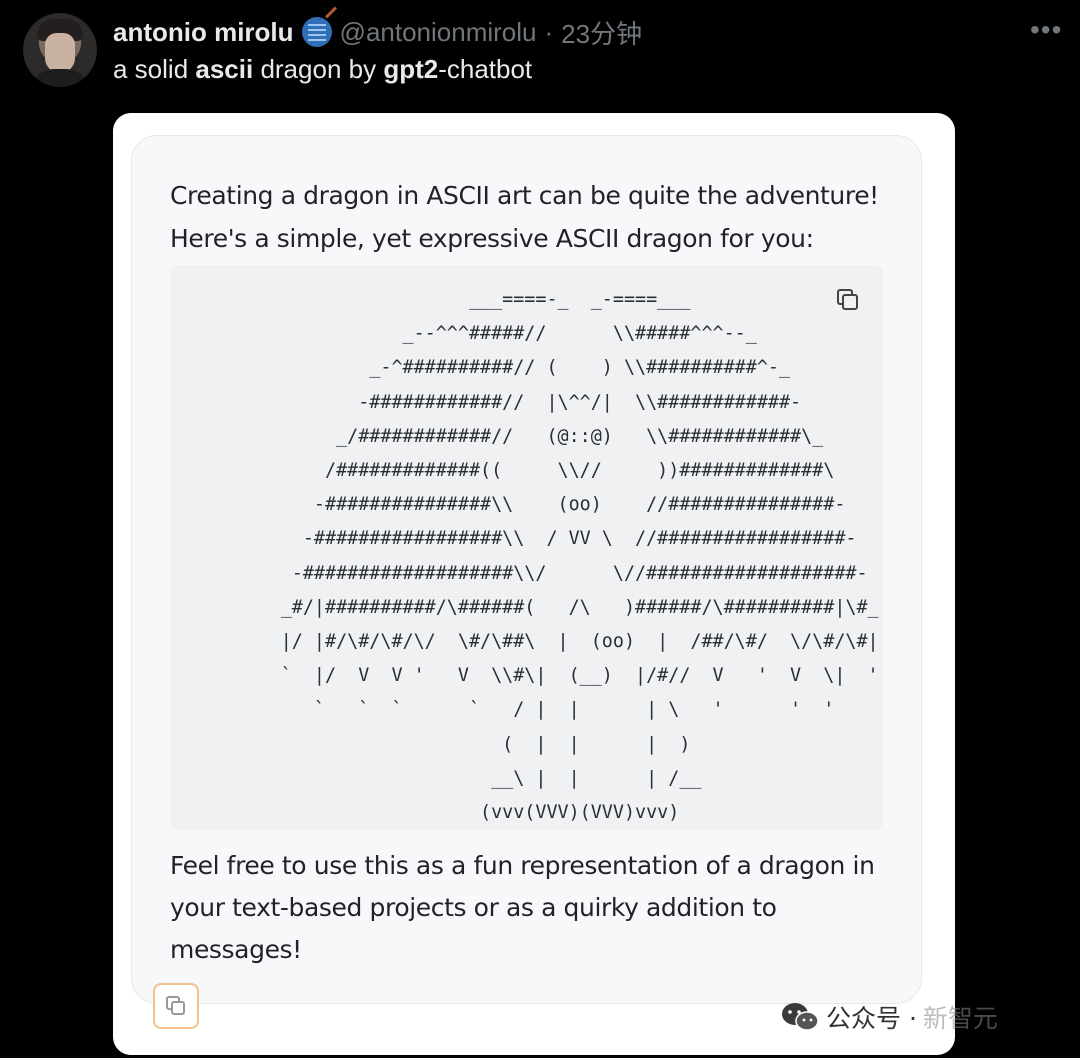  I want to click on more-options-button: •••, so click(1046, 30).